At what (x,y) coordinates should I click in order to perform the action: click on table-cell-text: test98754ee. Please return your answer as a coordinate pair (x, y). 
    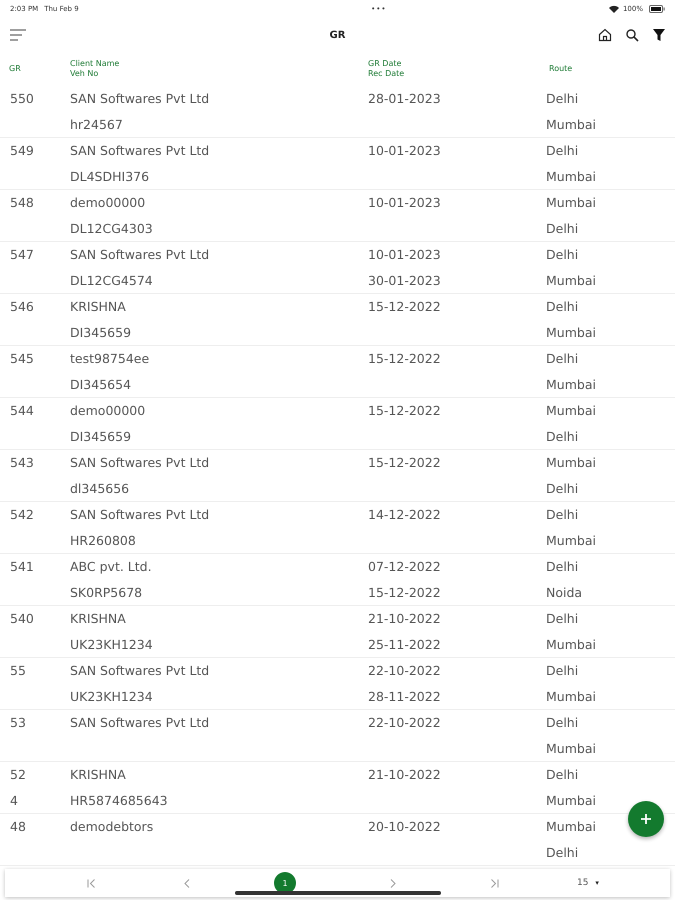
    Looking at the image, I should click on (110, 359).